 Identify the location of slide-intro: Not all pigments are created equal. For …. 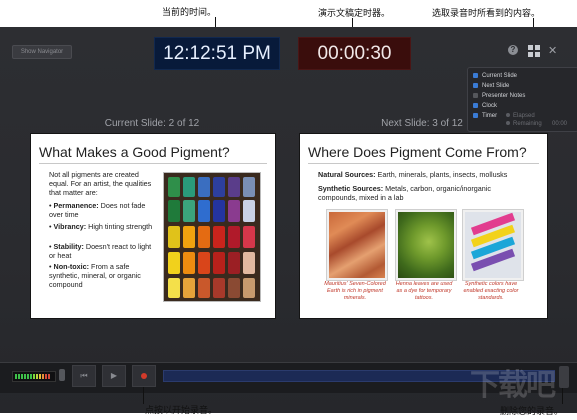
(100, 183).